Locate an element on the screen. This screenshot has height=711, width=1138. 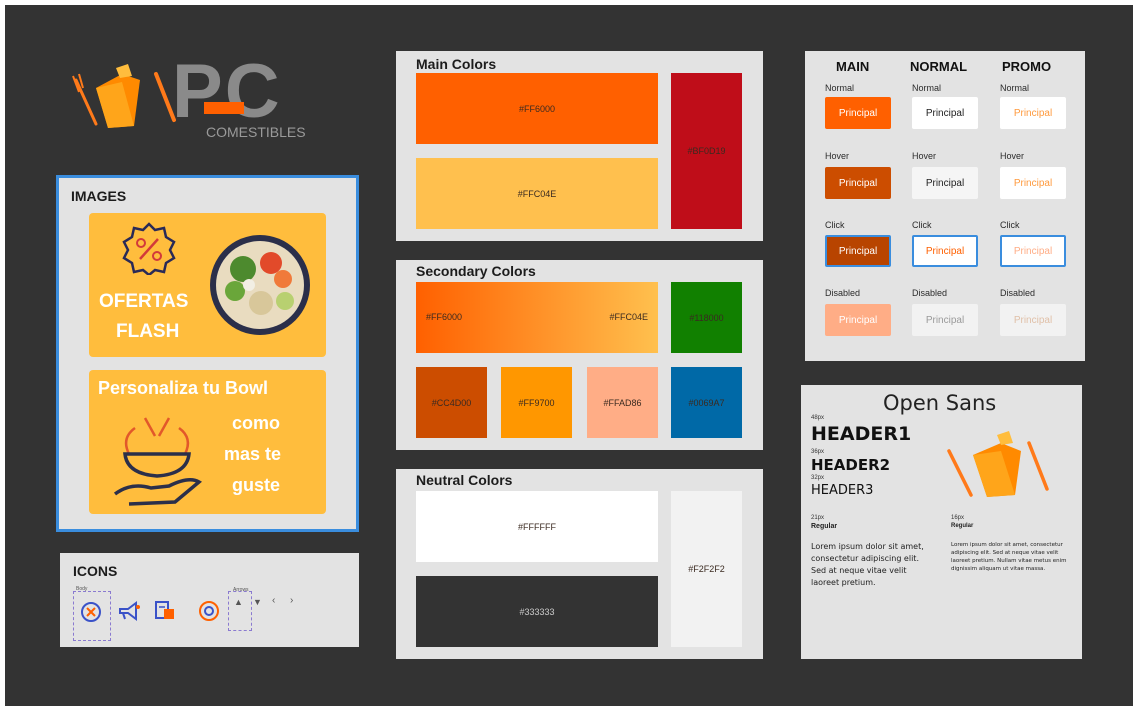
main-button-click: Principal is located at coordinates (858, 251).